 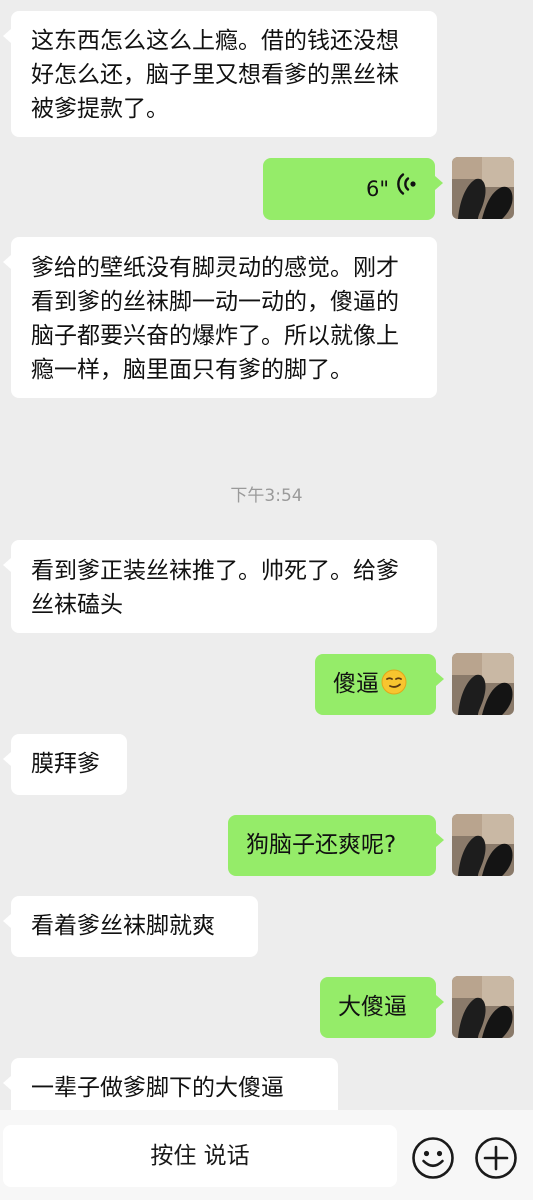 I want to click on smirk-face-emoji, so click(x=394, y=687).